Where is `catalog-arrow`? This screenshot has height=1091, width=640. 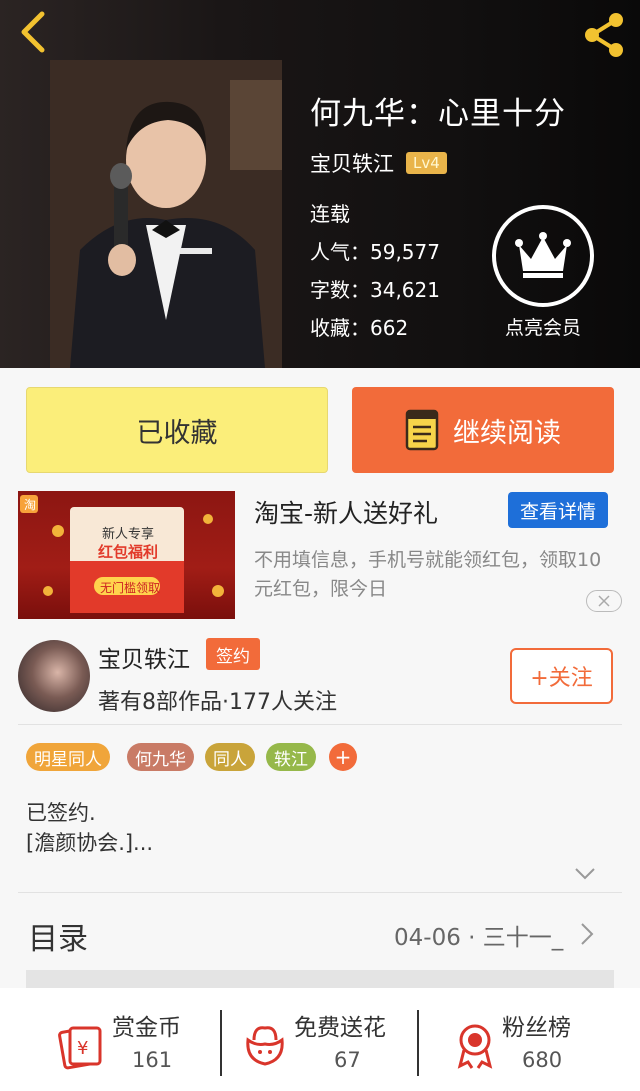
catalog-arrow is located at coordinates (587, 934).